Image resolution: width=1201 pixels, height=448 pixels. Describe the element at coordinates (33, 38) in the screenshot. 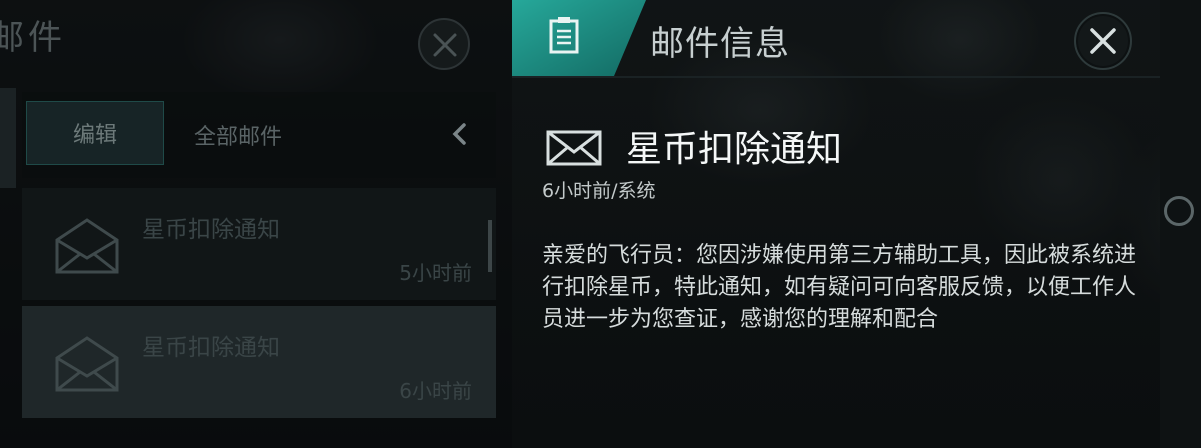

I see `mailbox-title: 邮件` at that location.